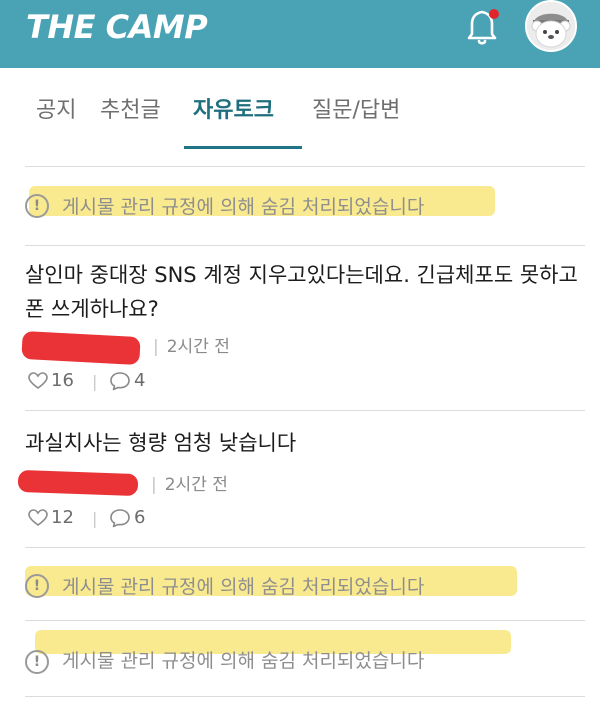  Describe the element at coordinates (233, 108) in the screenshot. I see `tab-free-talk: 자유토크` at that location.